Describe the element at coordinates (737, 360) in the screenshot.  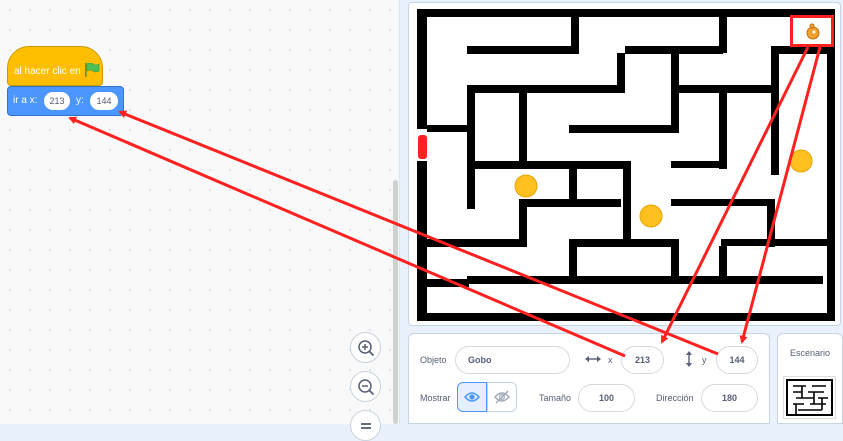
I see `y-position-input: 144` at that location.